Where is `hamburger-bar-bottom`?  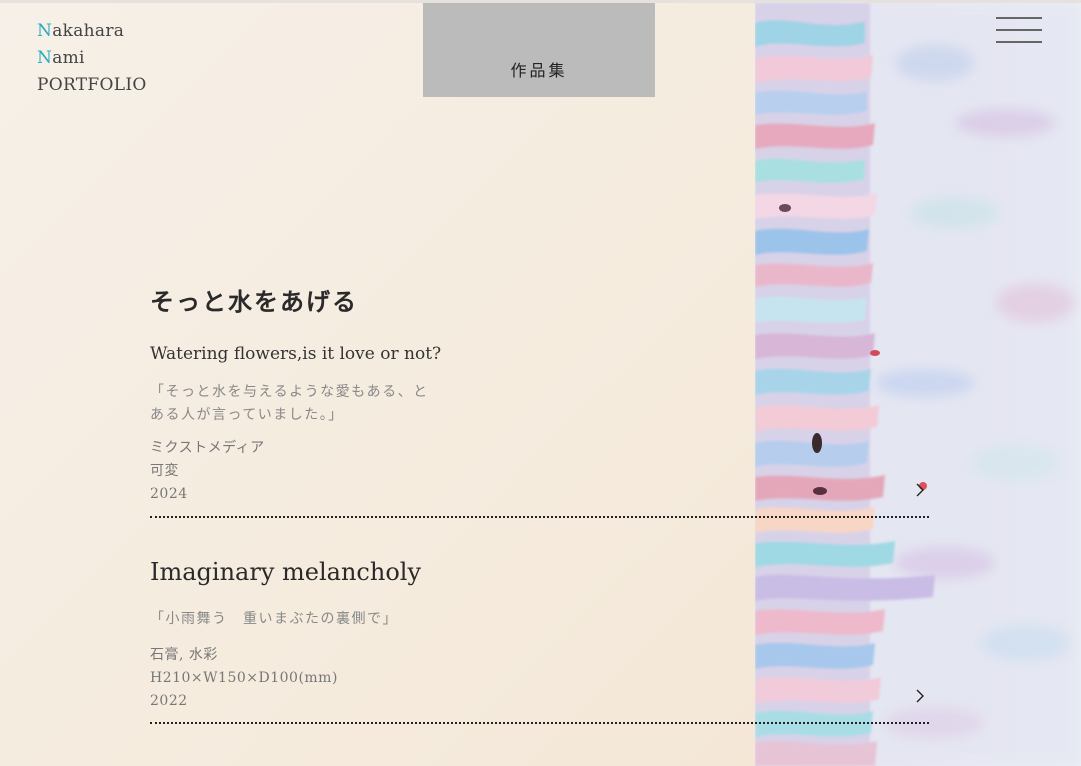
hamburger-bar-bottom is located at coordinates (1019, 42).